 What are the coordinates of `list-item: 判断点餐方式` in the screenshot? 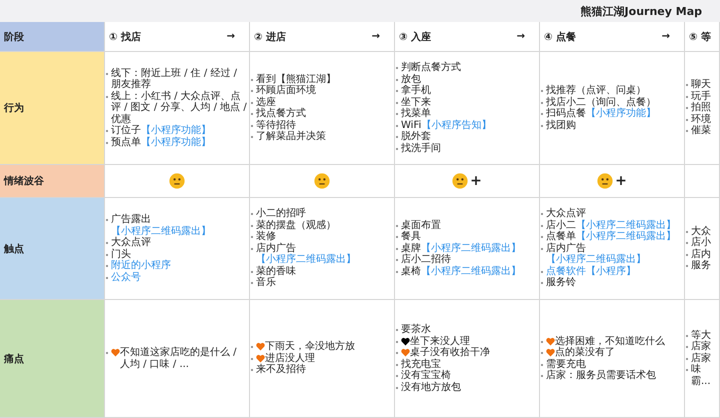 It's located at (431, 68).